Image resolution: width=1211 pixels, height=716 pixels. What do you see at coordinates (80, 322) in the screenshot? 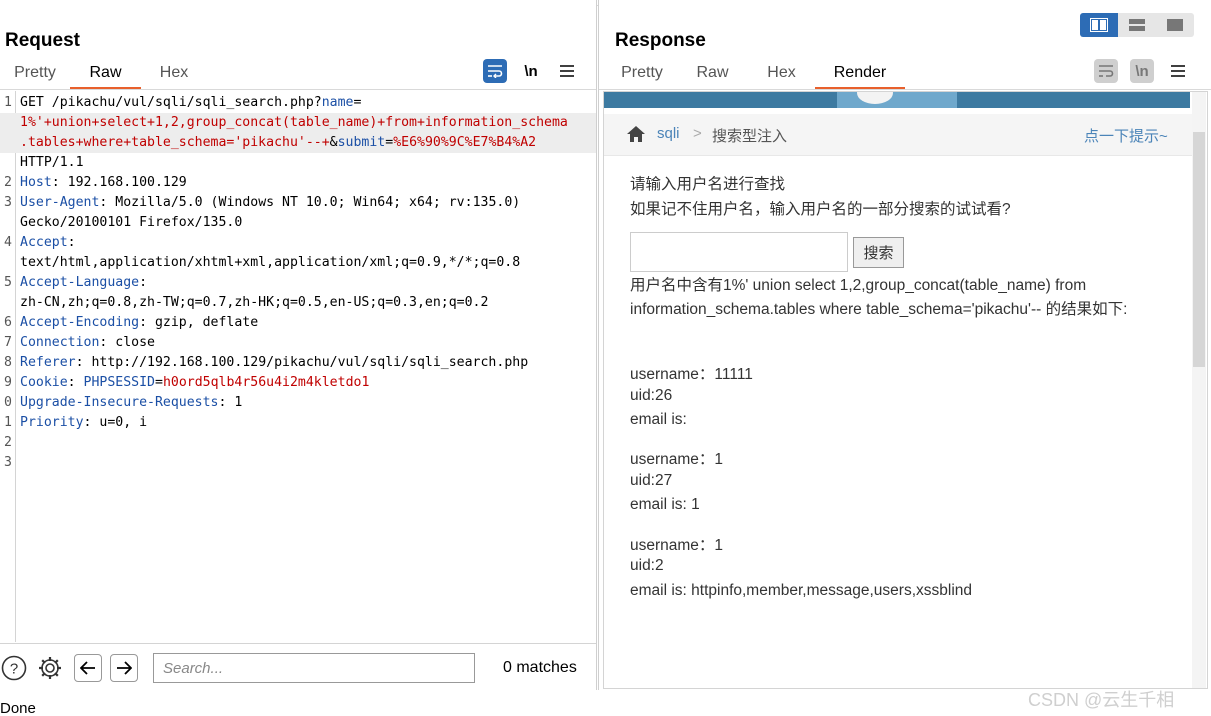
I see `header-key: Accept-Encoding` at bounding box center [80, 322].